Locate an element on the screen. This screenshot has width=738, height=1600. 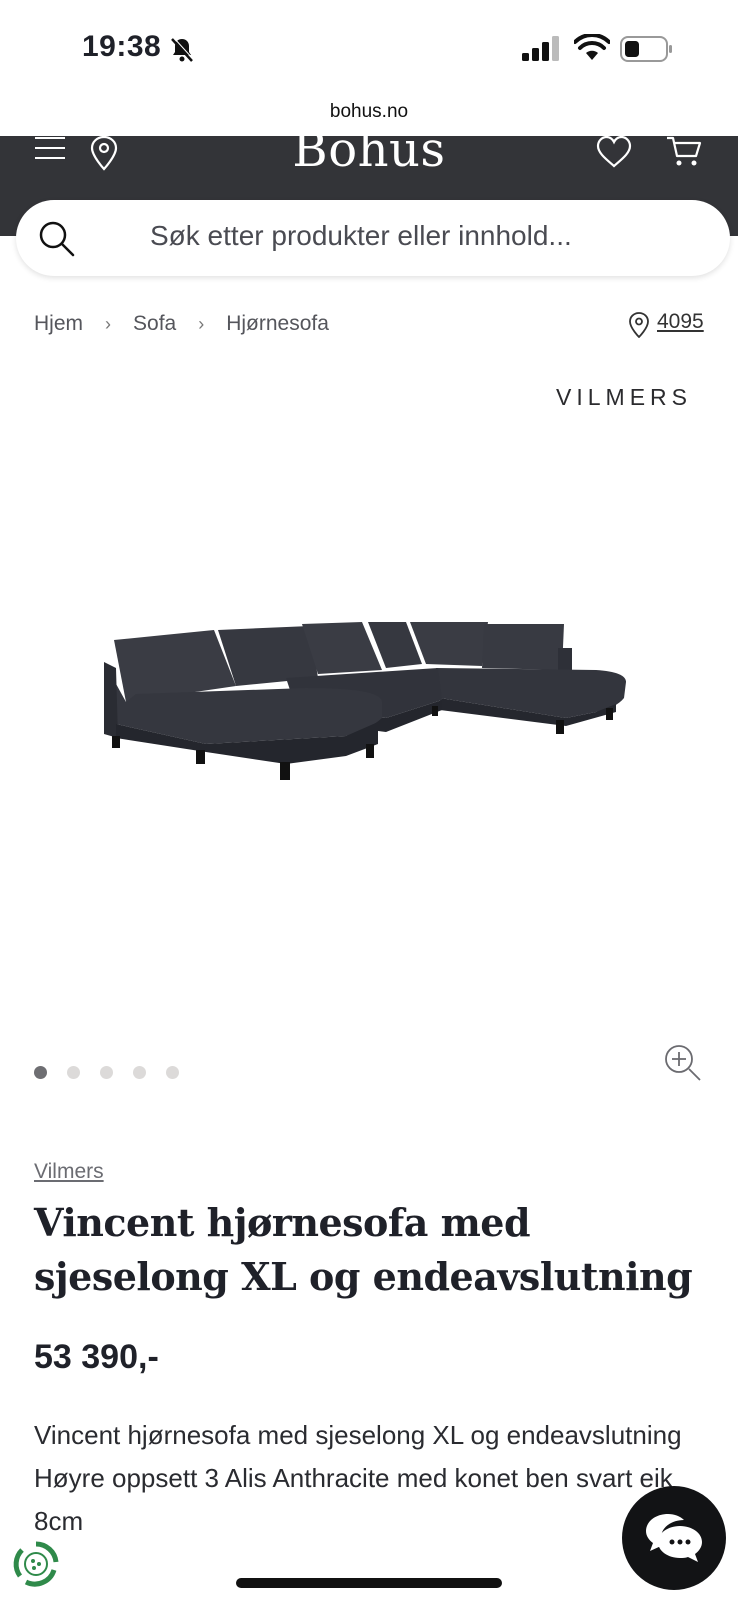
heart-icon is located at coordinates (614, 152).